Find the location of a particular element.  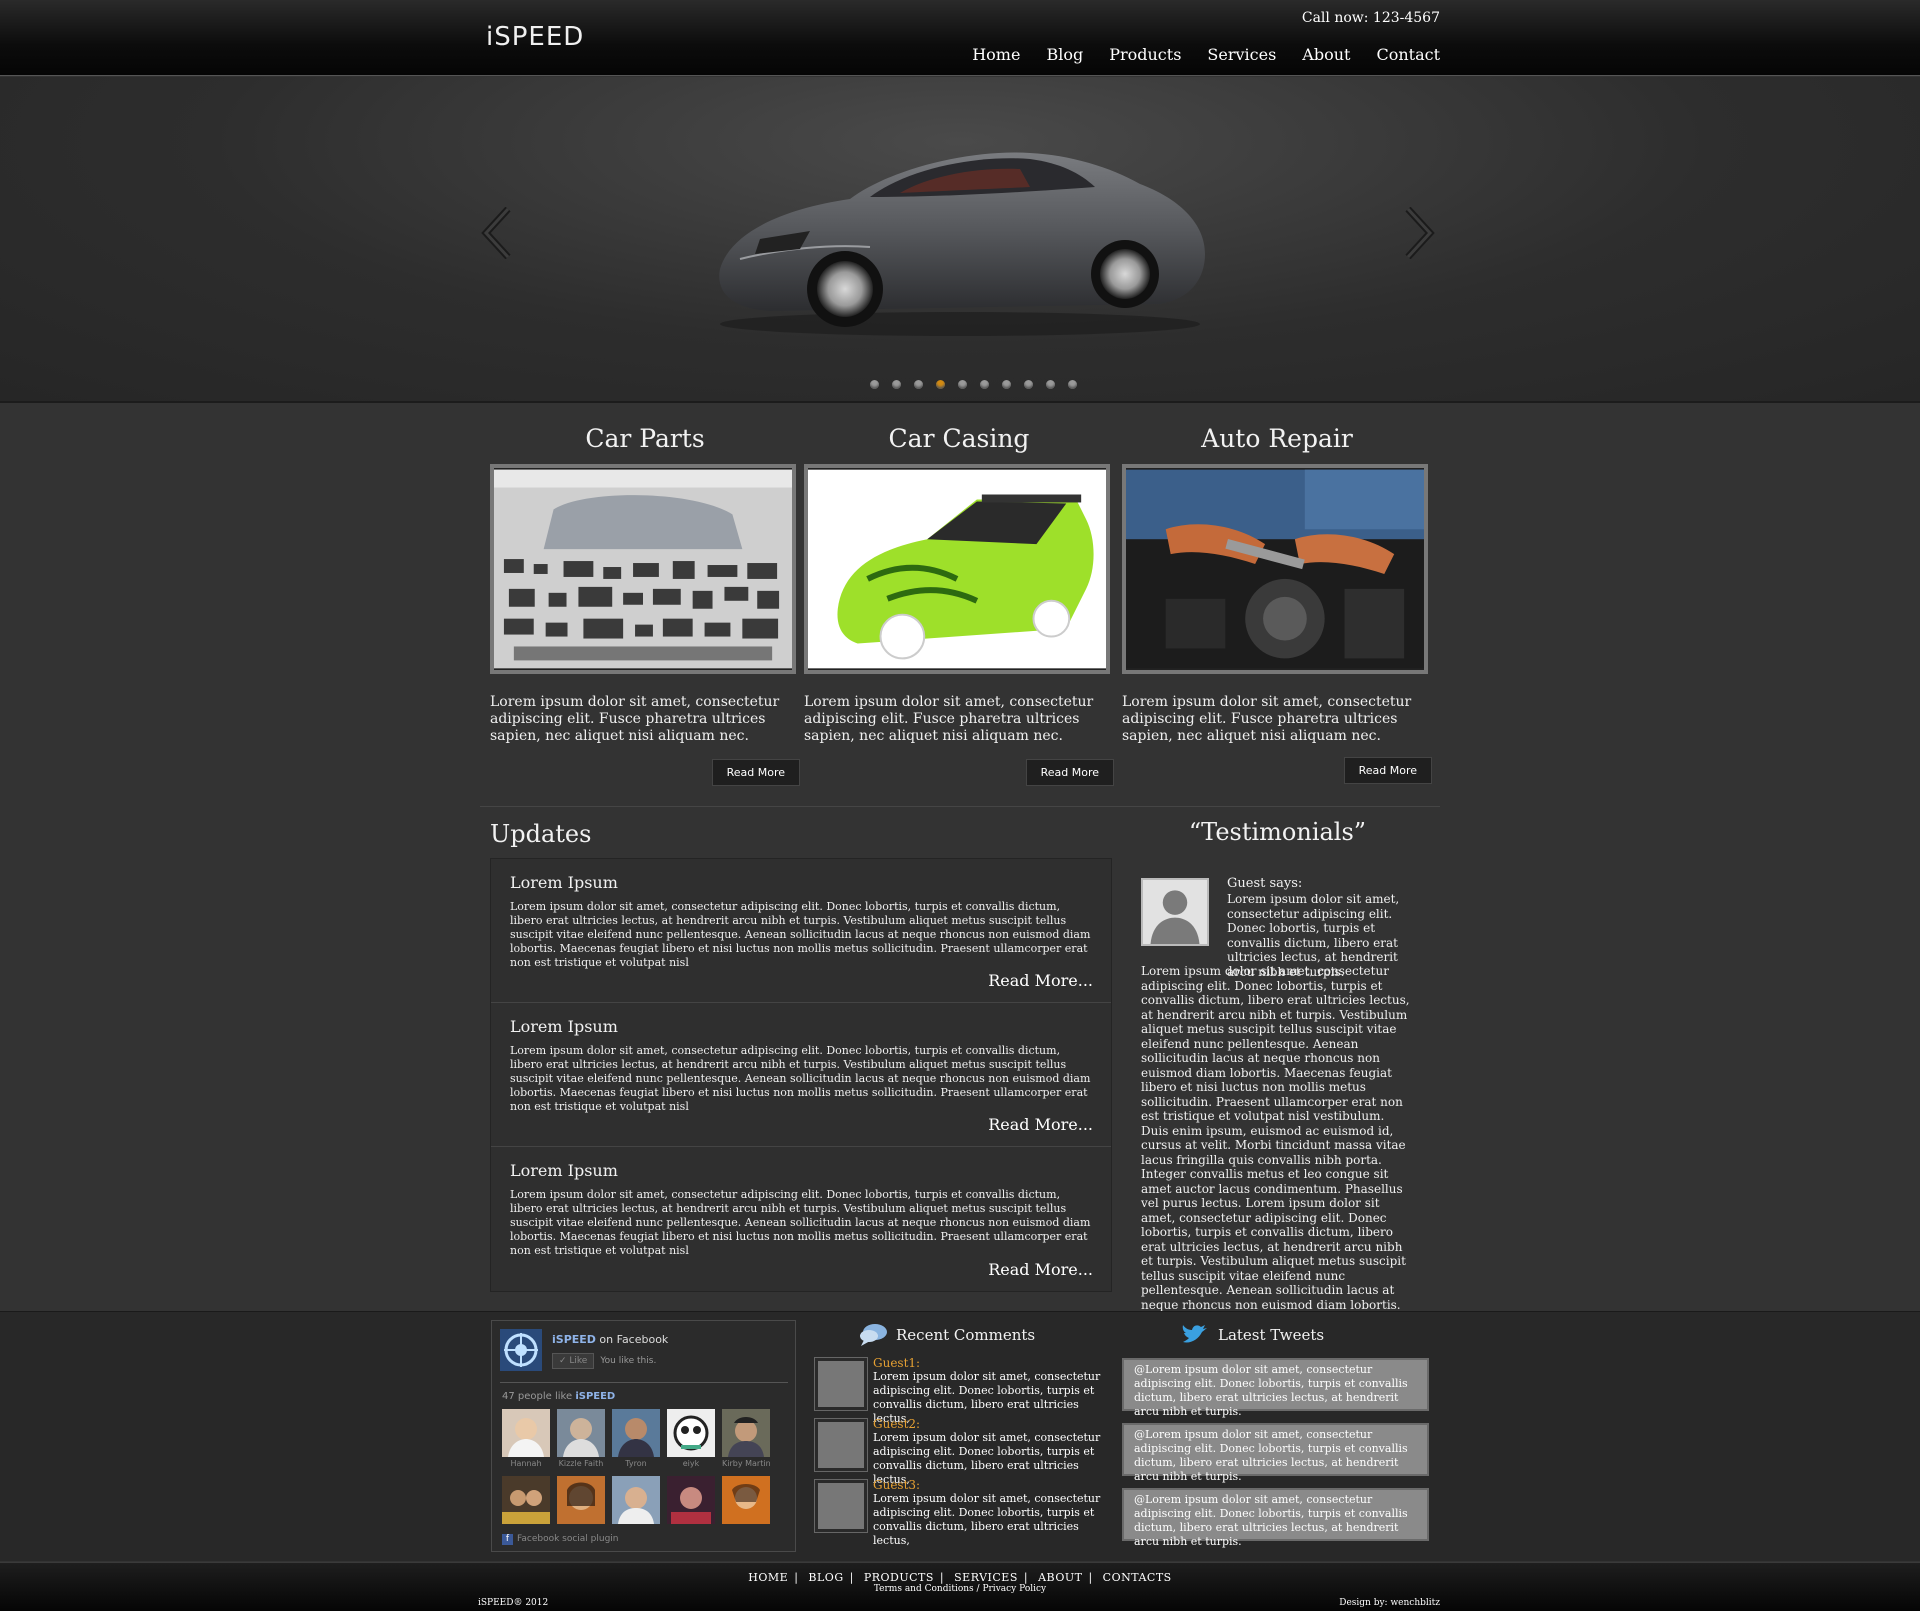

footer-link-home: HOME is located at coordinates (768, 1577).